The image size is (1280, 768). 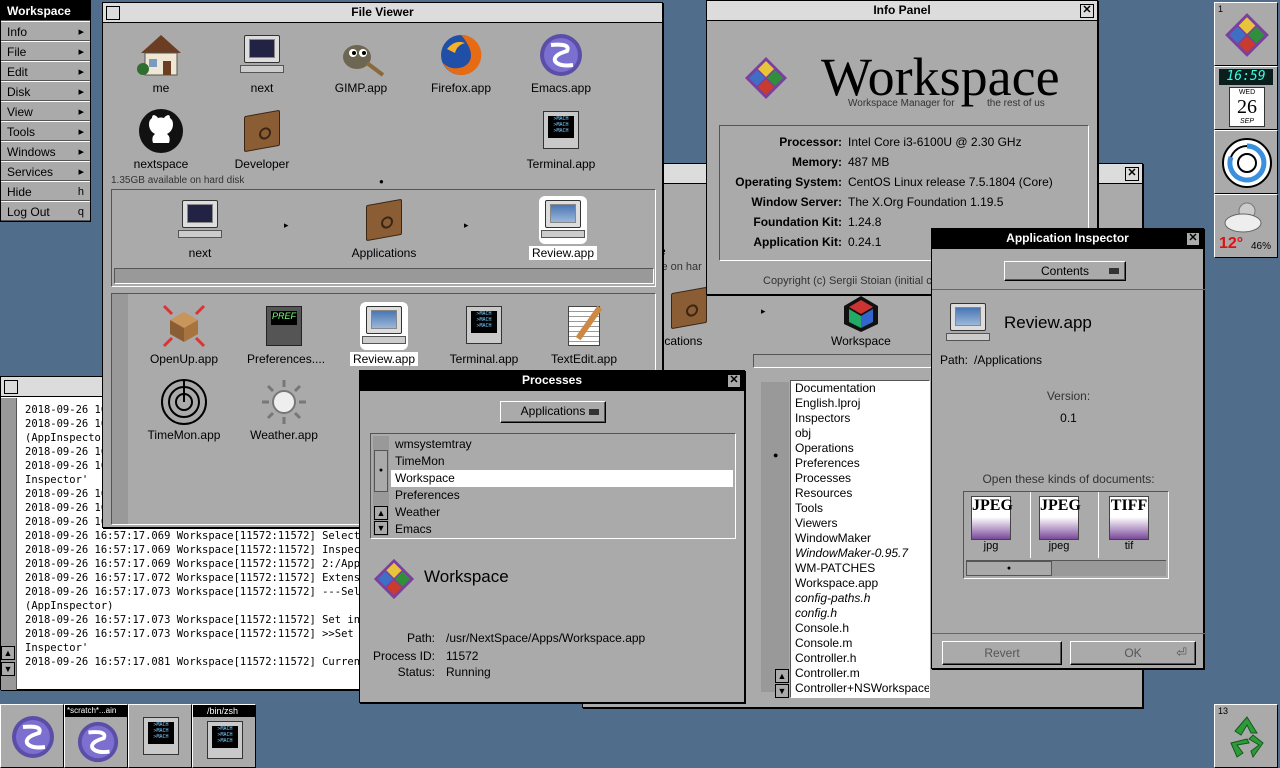 I want to click on file-review-app: Review.app, so click(x=384, y=334).